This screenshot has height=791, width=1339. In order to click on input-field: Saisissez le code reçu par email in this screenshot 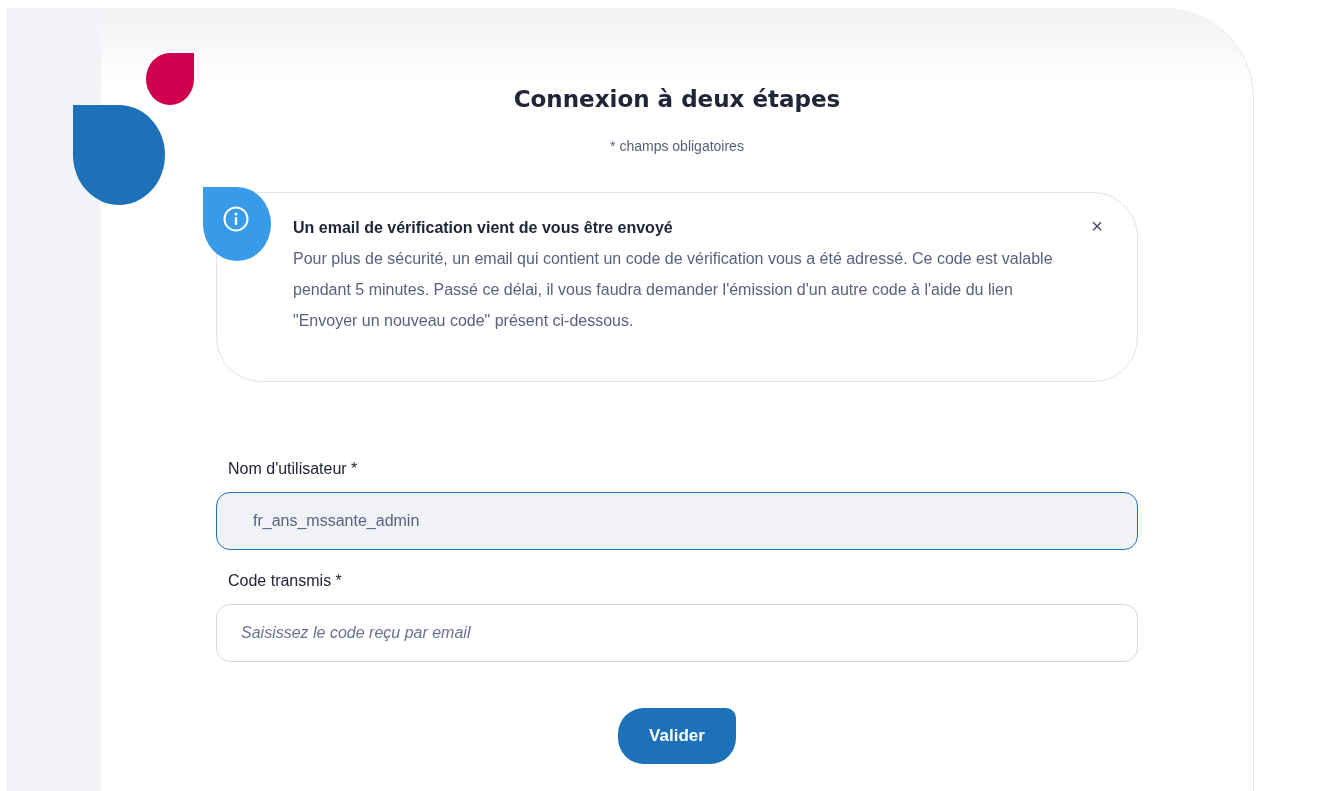, I will do `click(677, 633)`.